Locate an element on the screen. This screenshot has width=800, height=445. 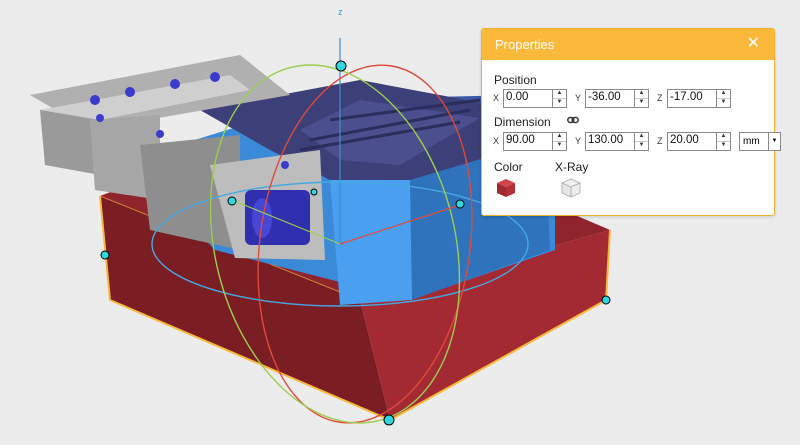
position-z-up-icon: ▲ is located at coordinates (723, 94).